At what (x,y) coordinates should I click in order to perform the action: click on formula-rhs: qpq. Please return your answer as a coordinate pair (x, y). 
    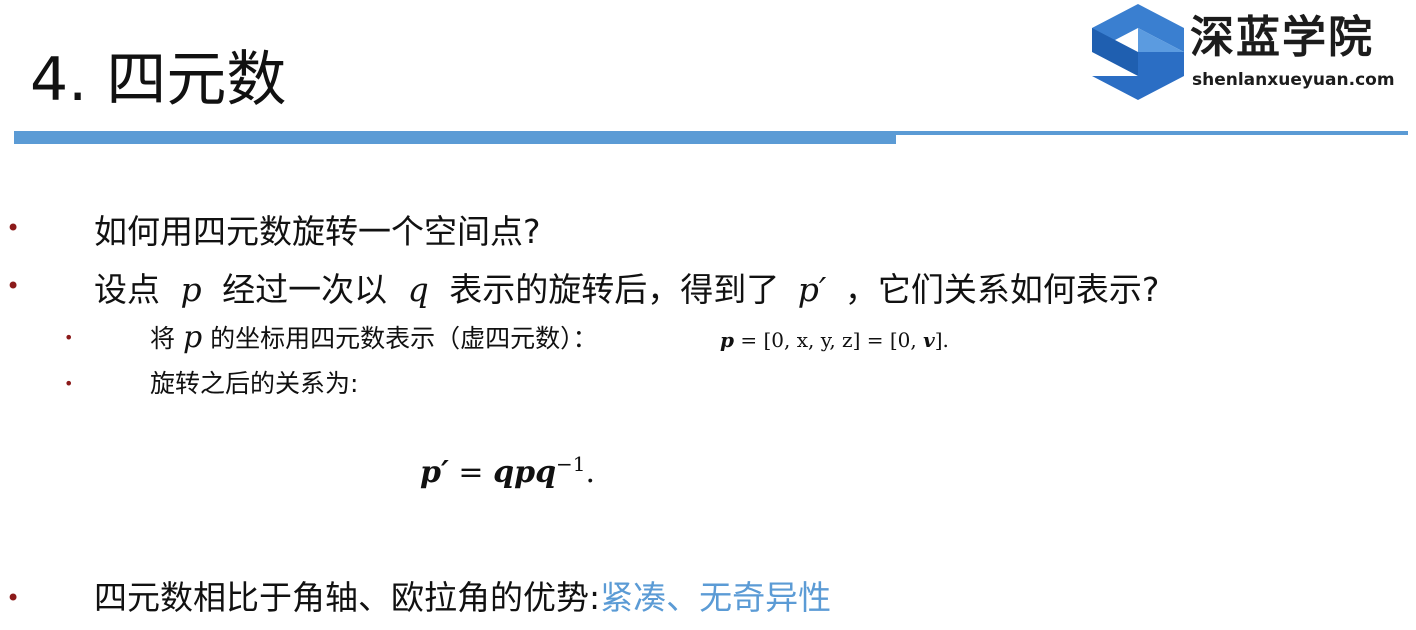
    Looking at the image, I should click on (525, 472).